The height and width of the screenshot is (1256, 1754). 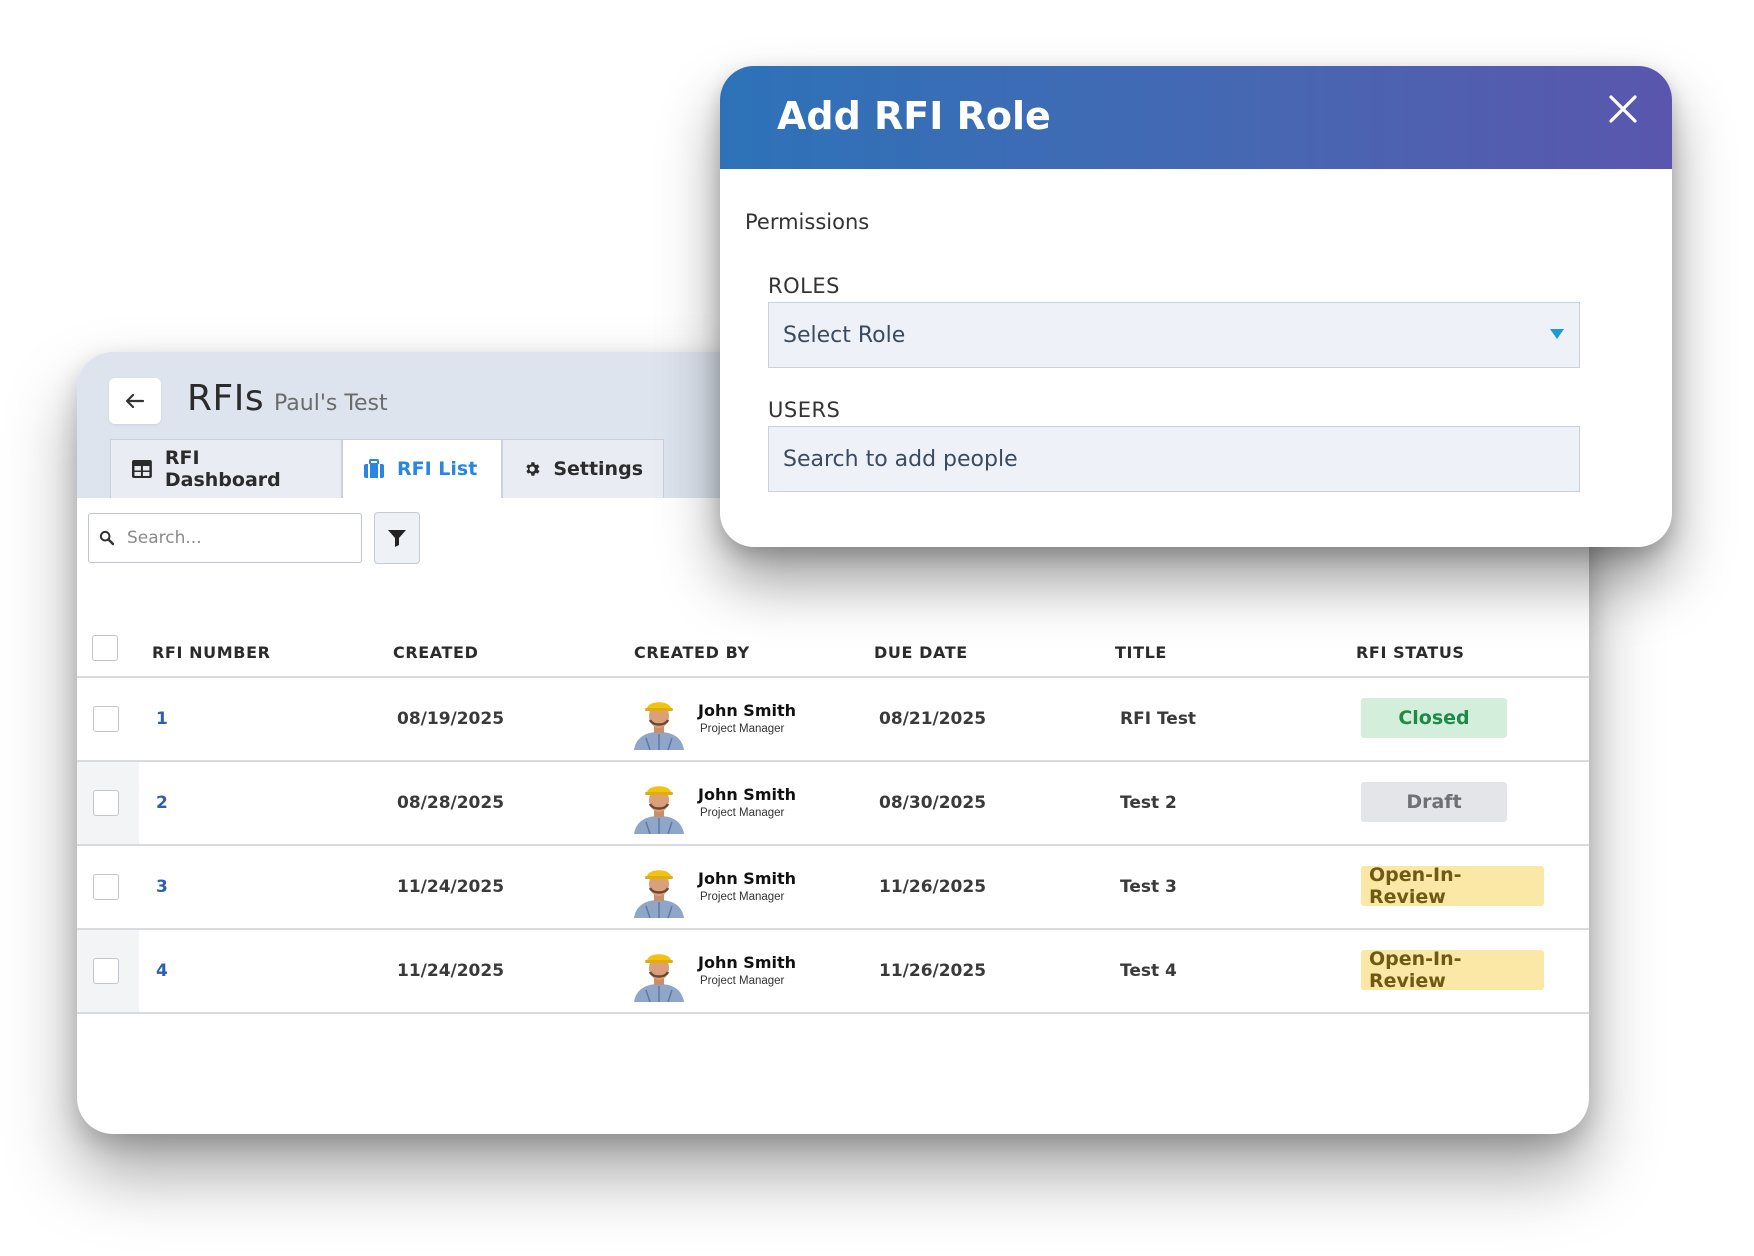 I want to click on rfi-title: RFI Test, so click(x=1158, y=719).